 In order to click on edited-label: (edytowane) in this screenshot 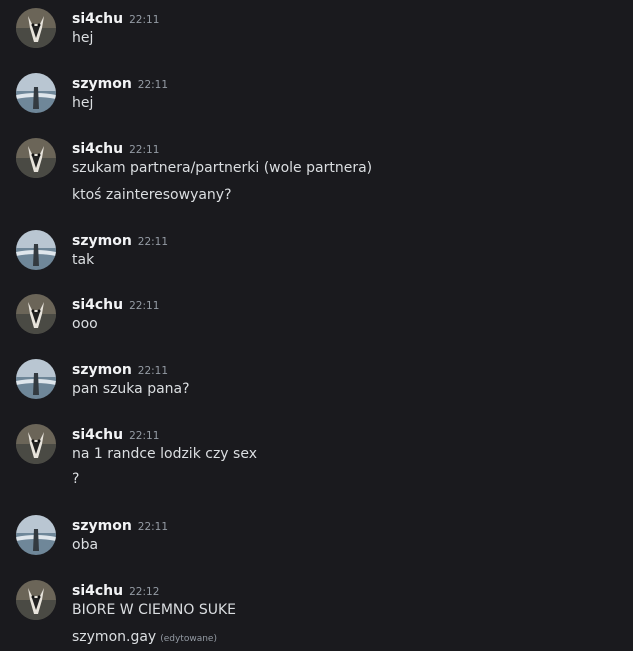, I will do `click(188, 639)`.